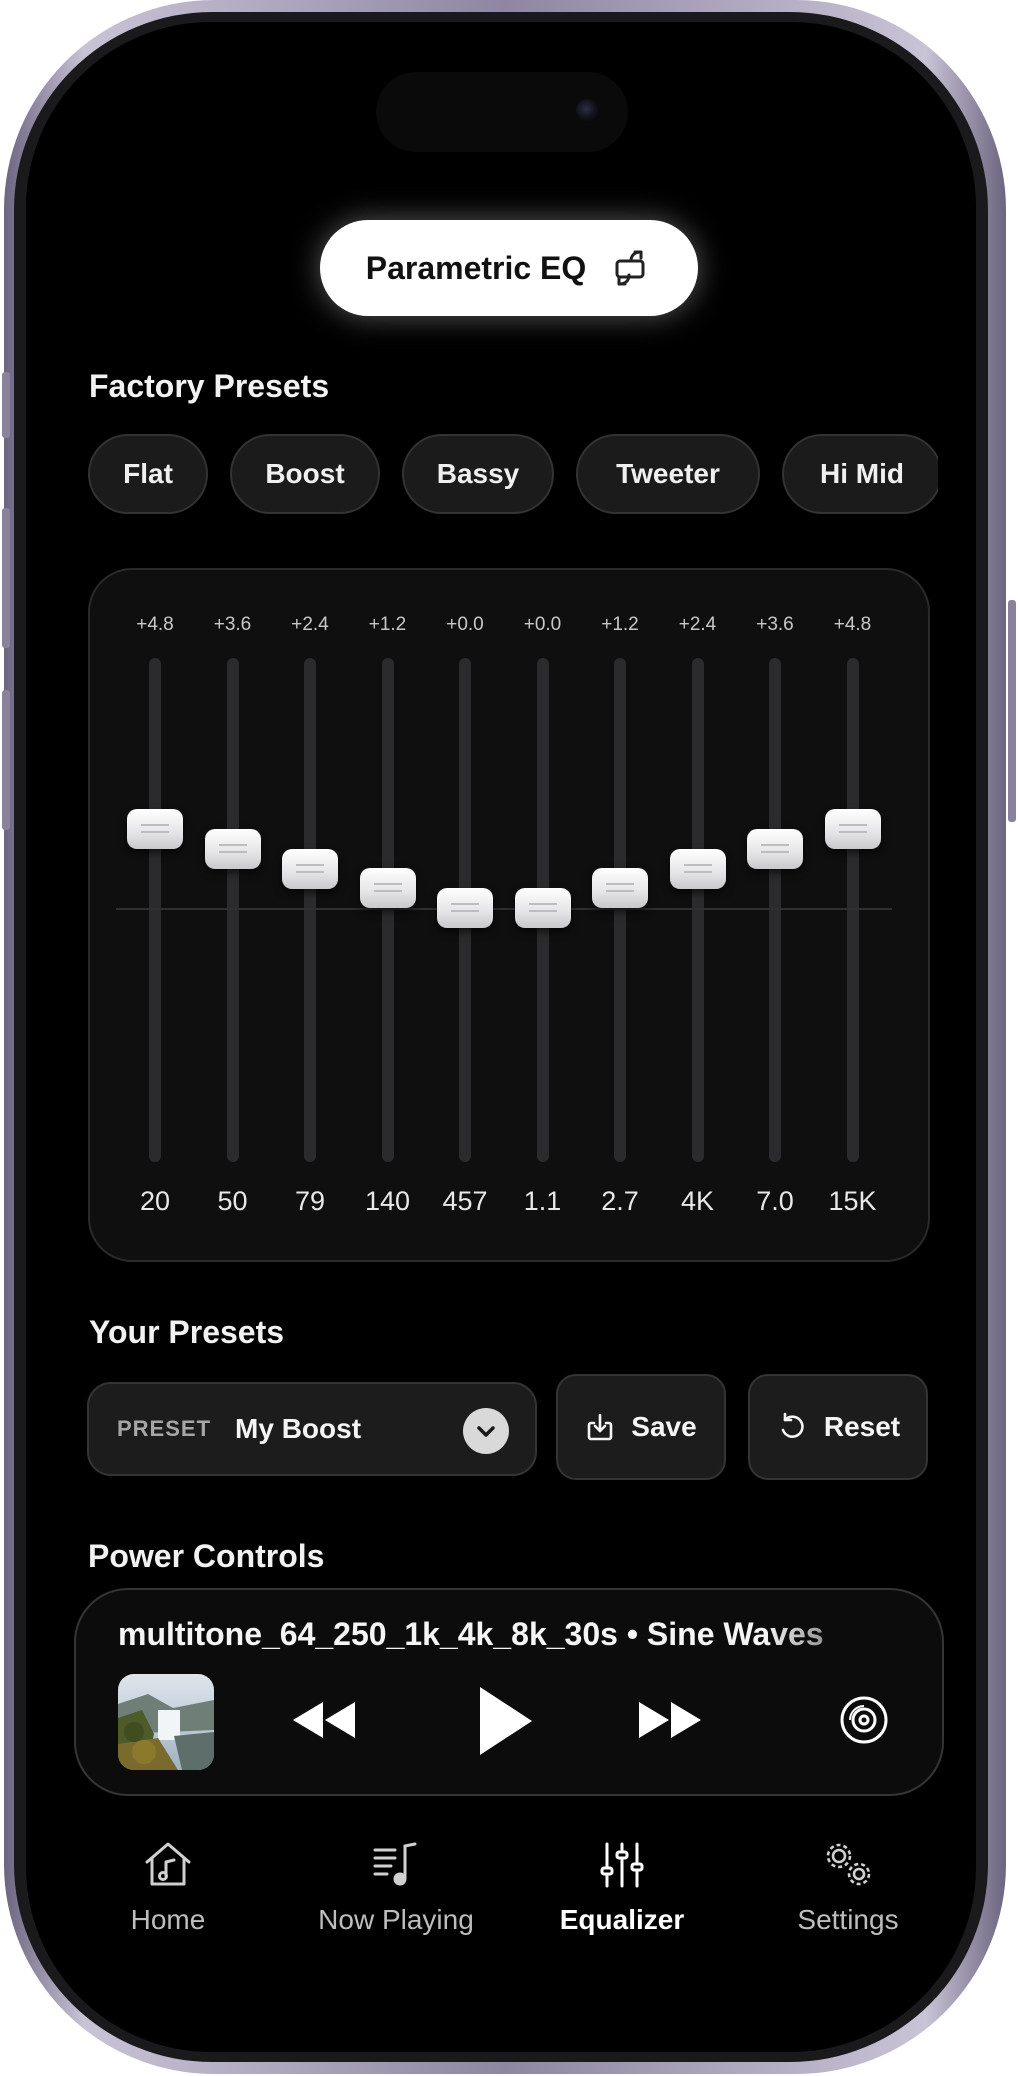  I want to click on eq-band: +1.2 140, so click(387, 915).